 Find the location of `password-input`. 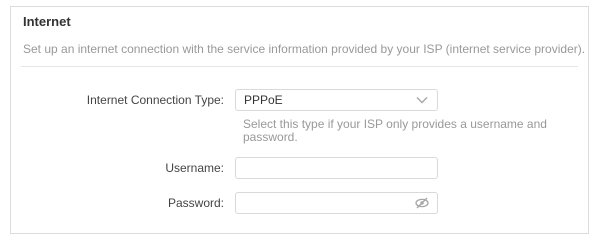

password-input is located at coordinates (327, 203).